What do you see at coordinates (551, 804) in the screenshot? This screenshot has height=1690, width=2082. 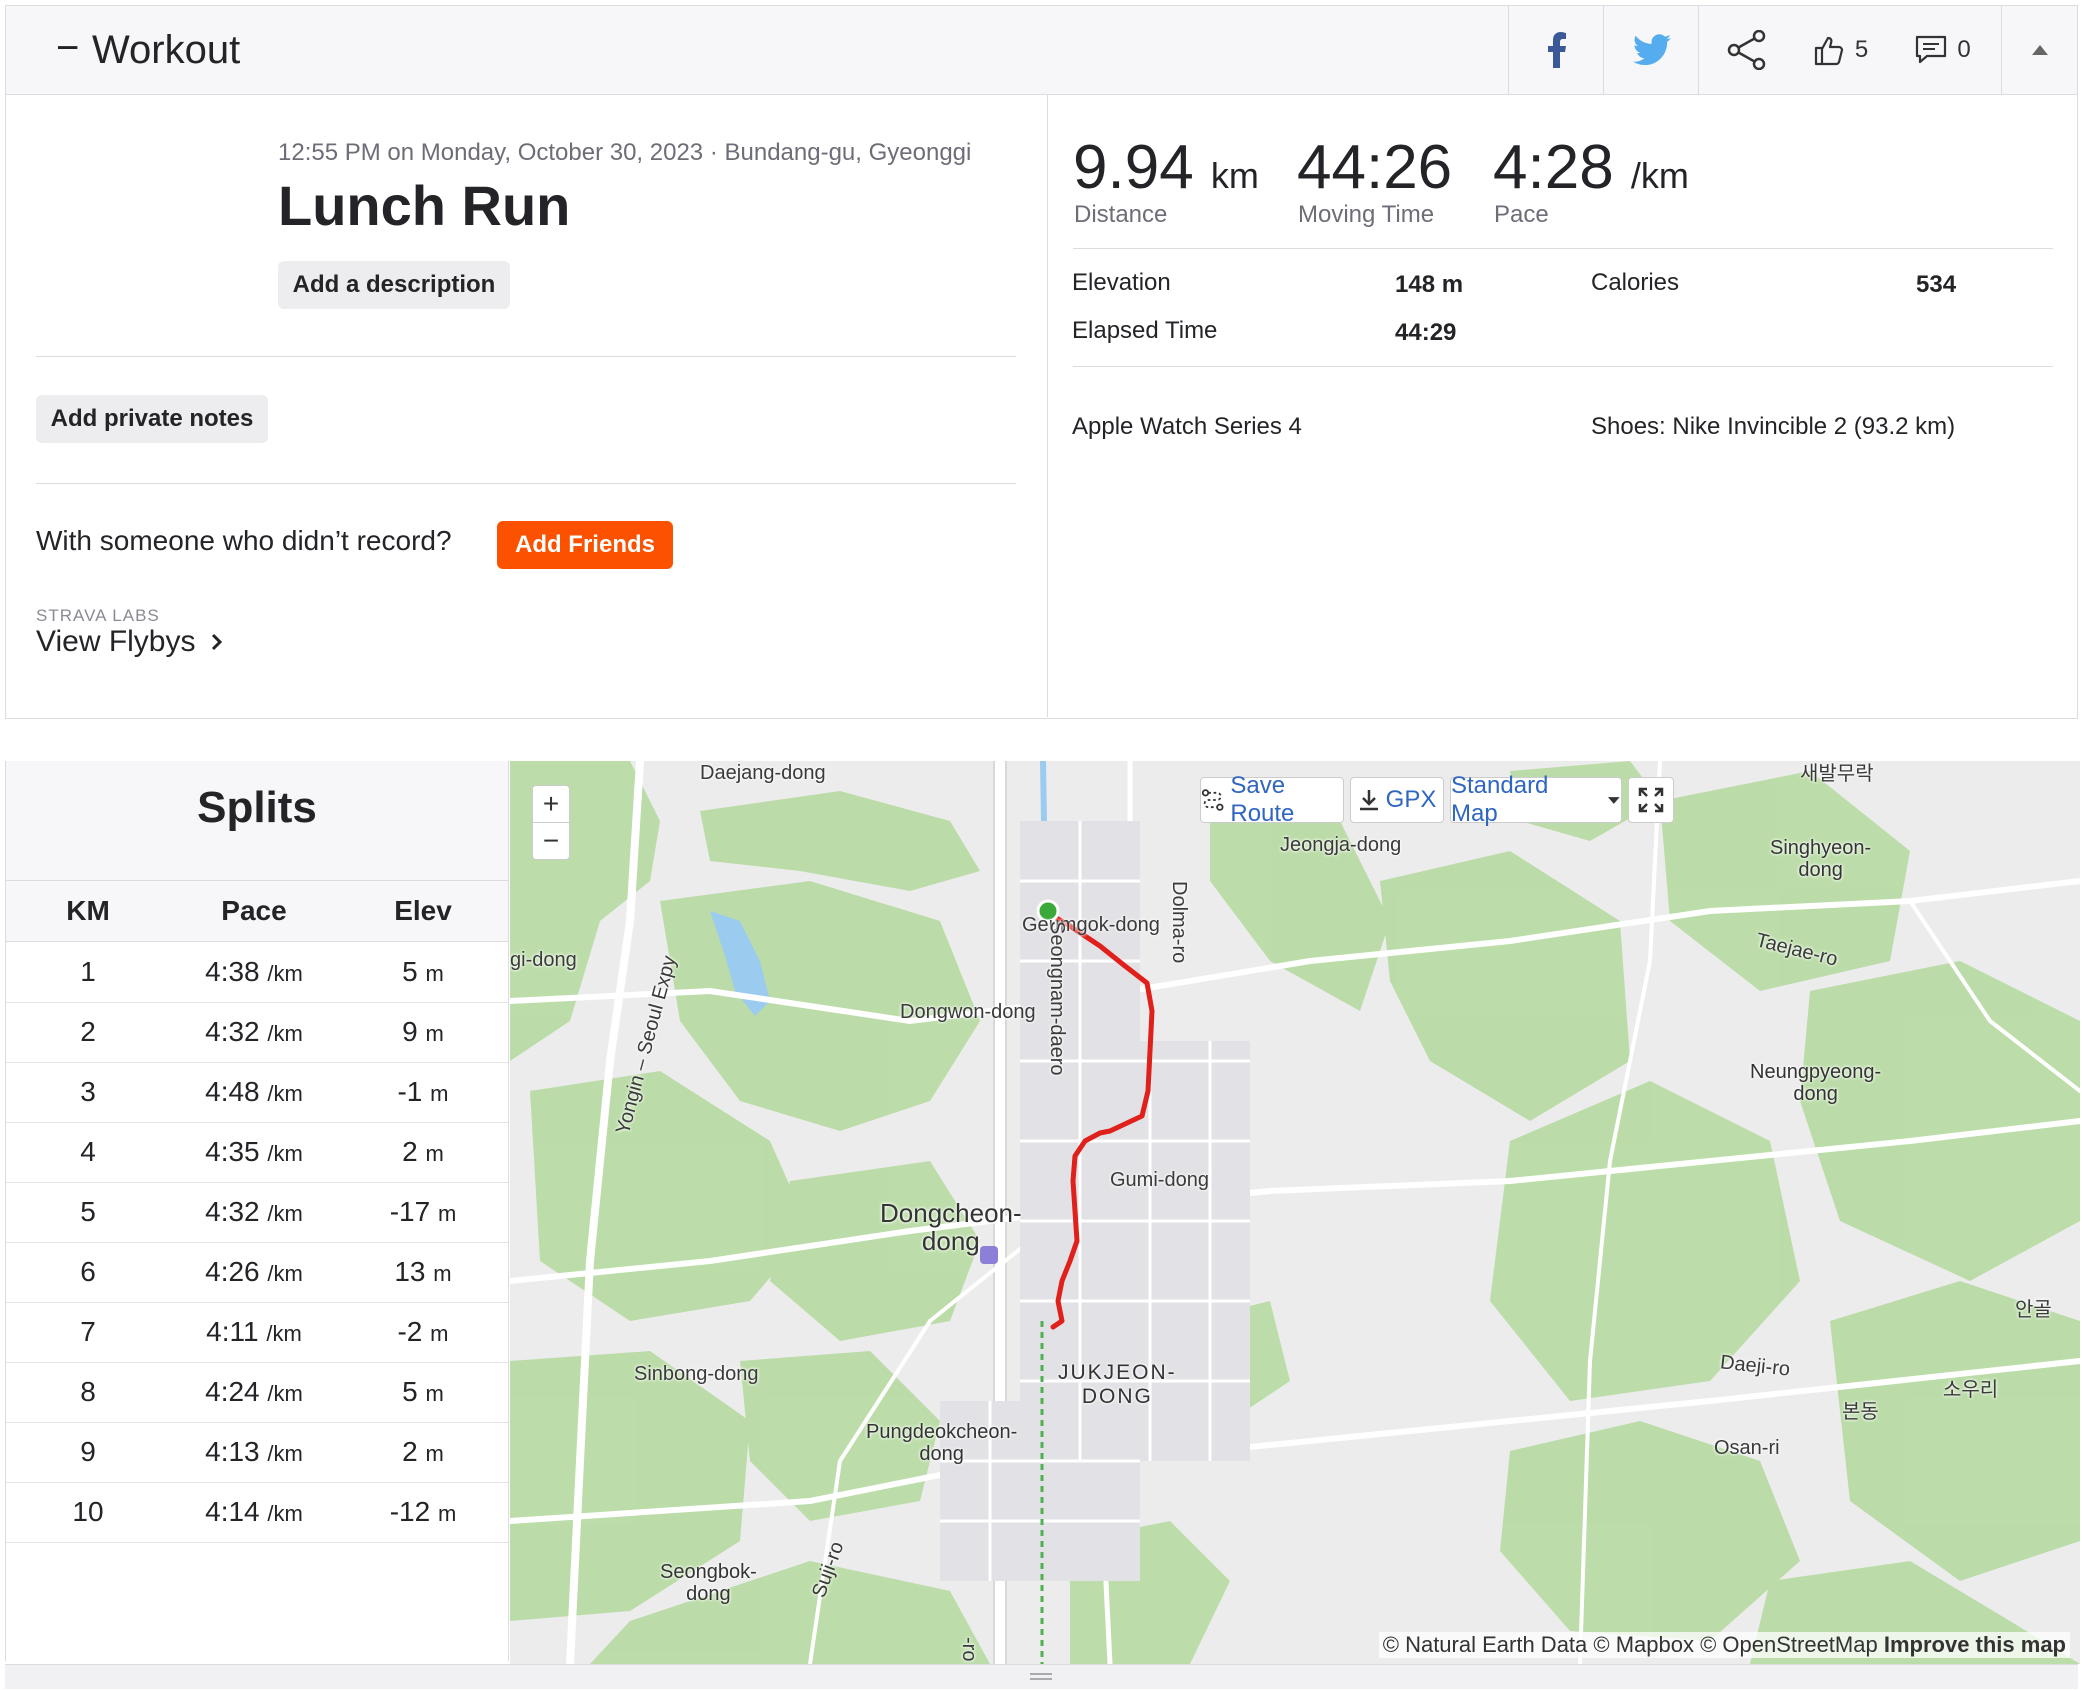 I see `zoom-in-button: +` at bounding box center [551, 804].